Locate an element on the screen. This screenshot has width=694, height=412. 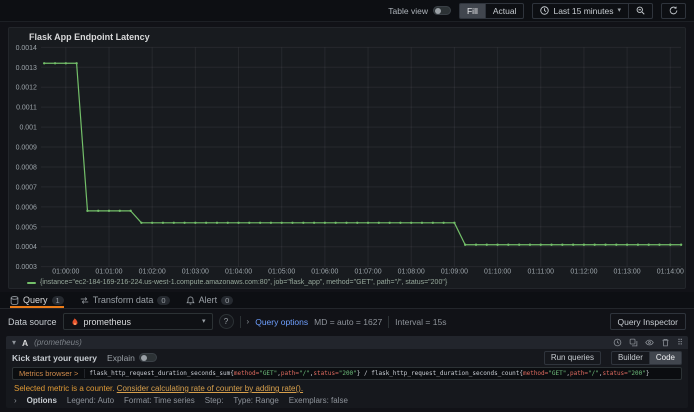
history-icon is located at coordinates (617, 342).